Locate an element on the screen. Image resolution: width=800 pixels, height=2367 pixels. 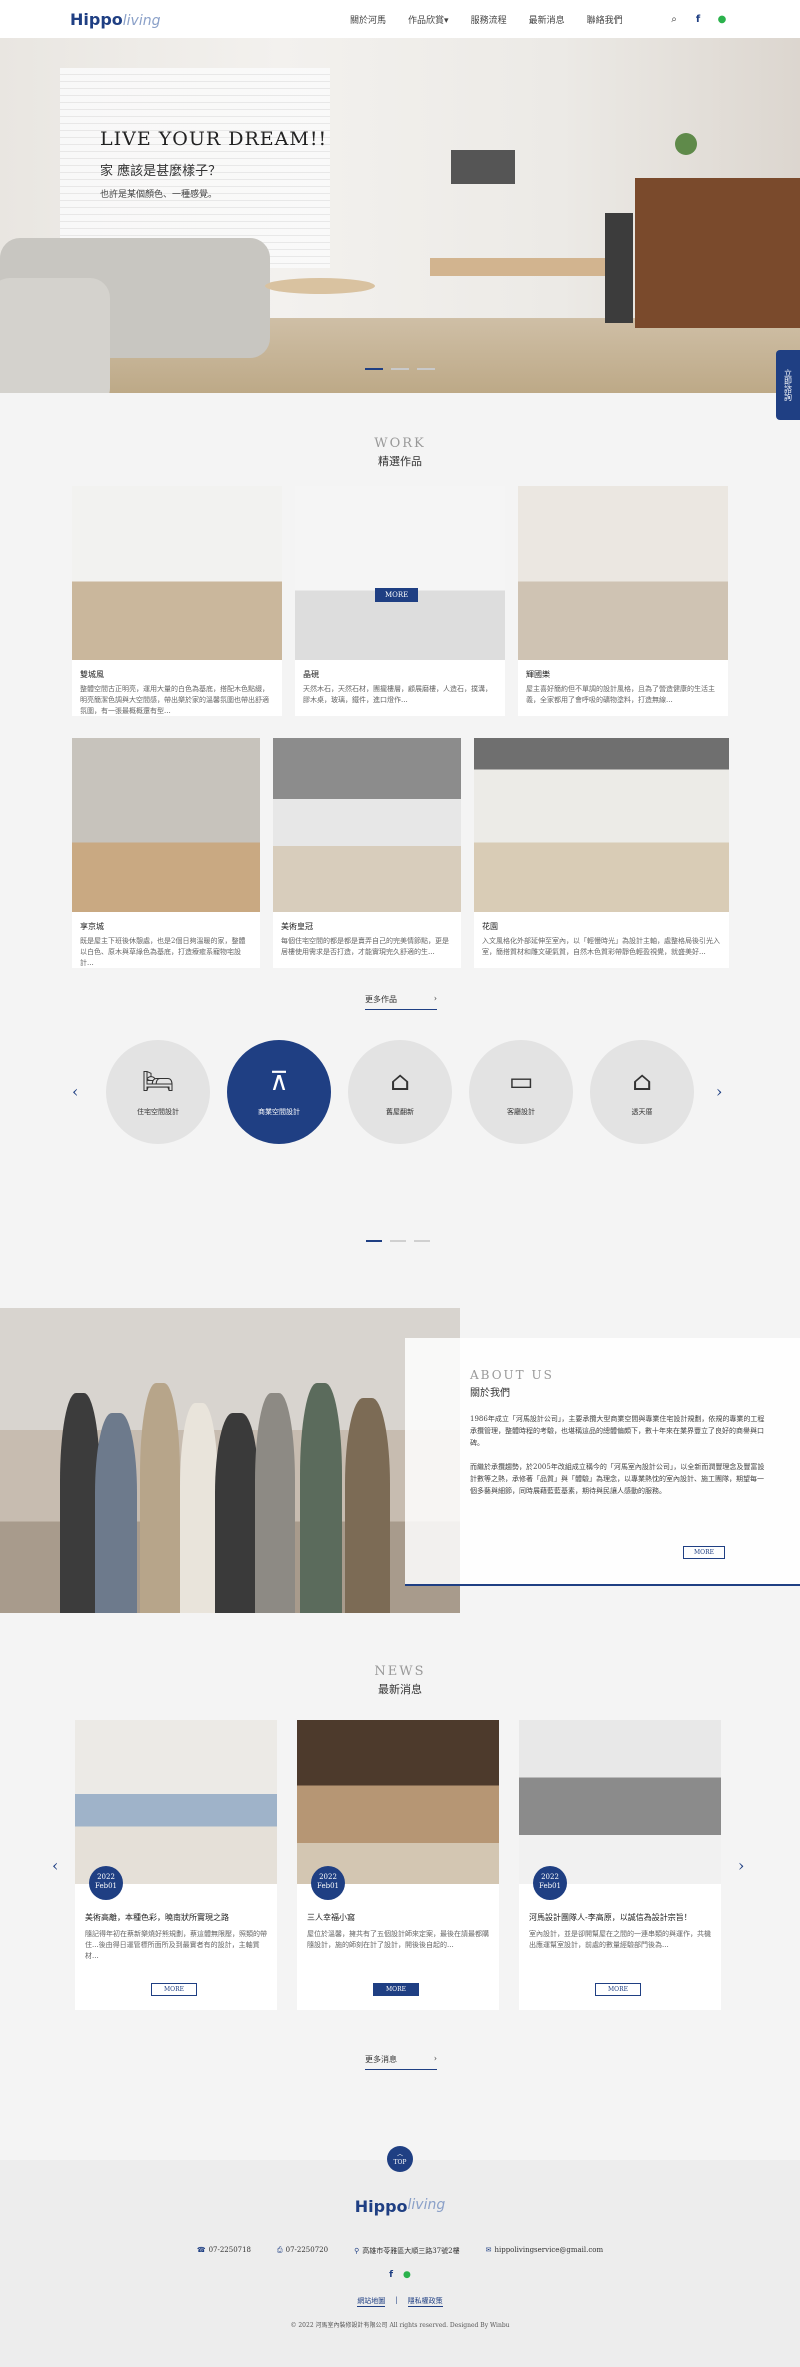
consult-tab: 立即諮詢 is located at coordinates (788, 385).